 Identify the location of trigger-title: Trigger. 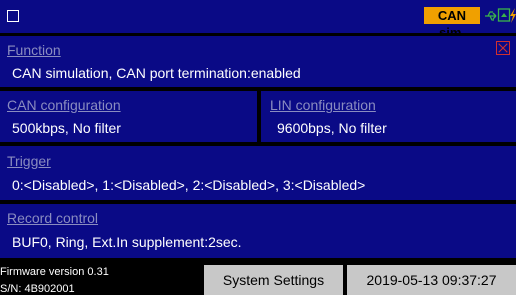
(29, 161).